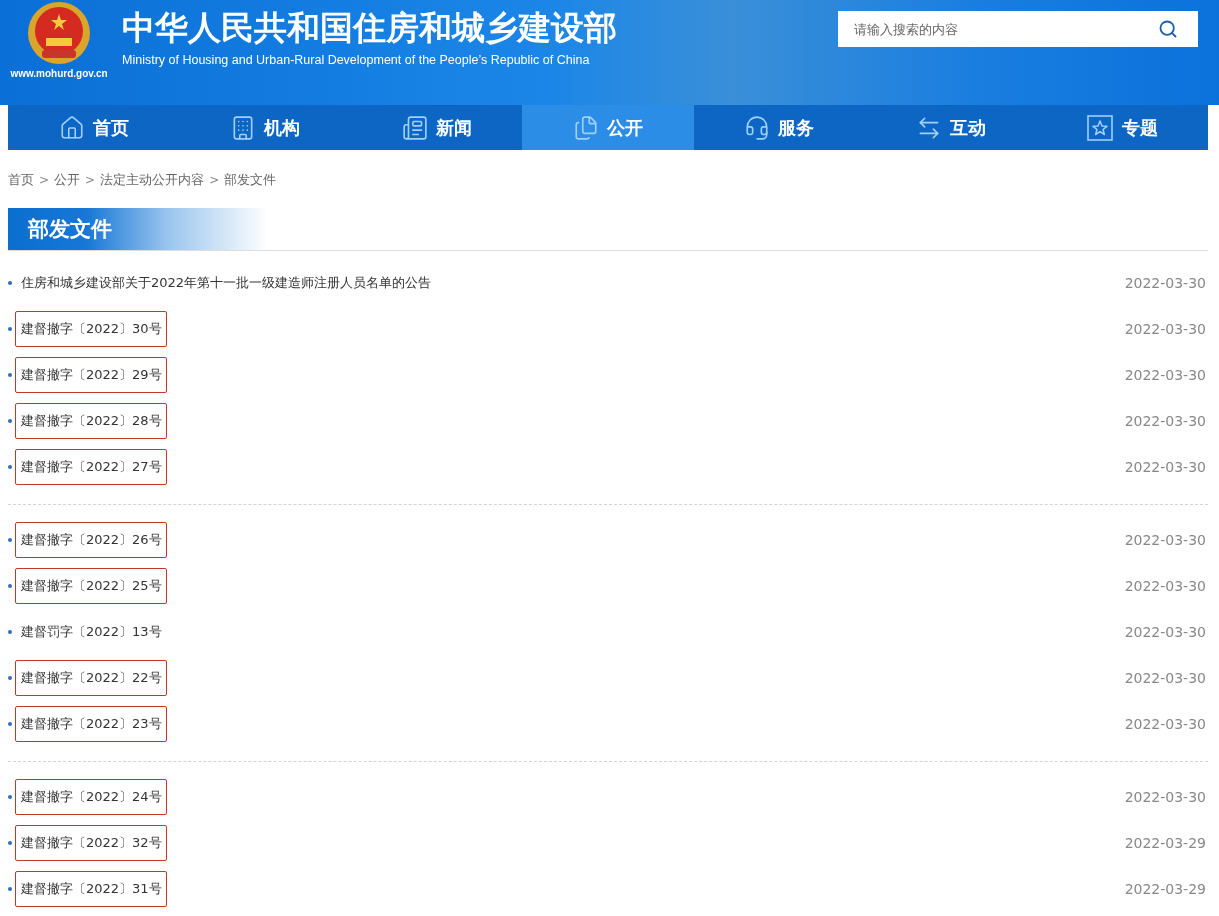  I want to click on breadcrumb-link: 公开, so click(67, 180).